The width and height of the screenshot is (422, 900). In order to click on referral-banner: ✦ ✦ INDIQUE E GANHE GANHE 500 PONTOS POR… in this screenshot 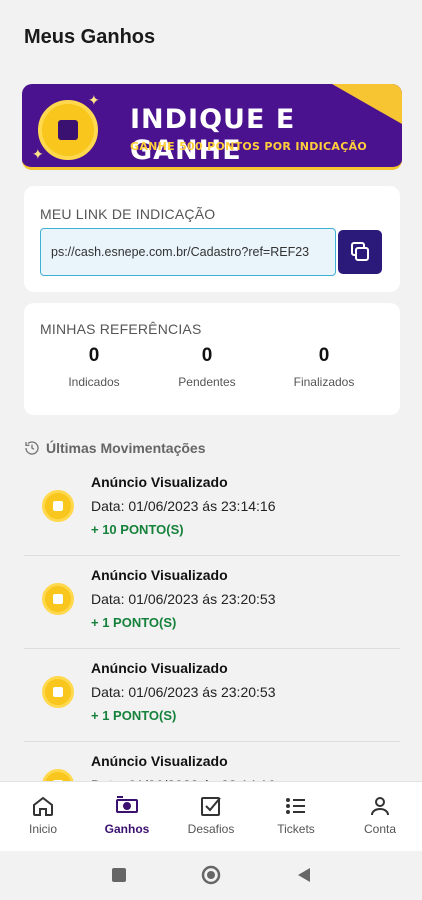, I will do `click(212, 127)`.